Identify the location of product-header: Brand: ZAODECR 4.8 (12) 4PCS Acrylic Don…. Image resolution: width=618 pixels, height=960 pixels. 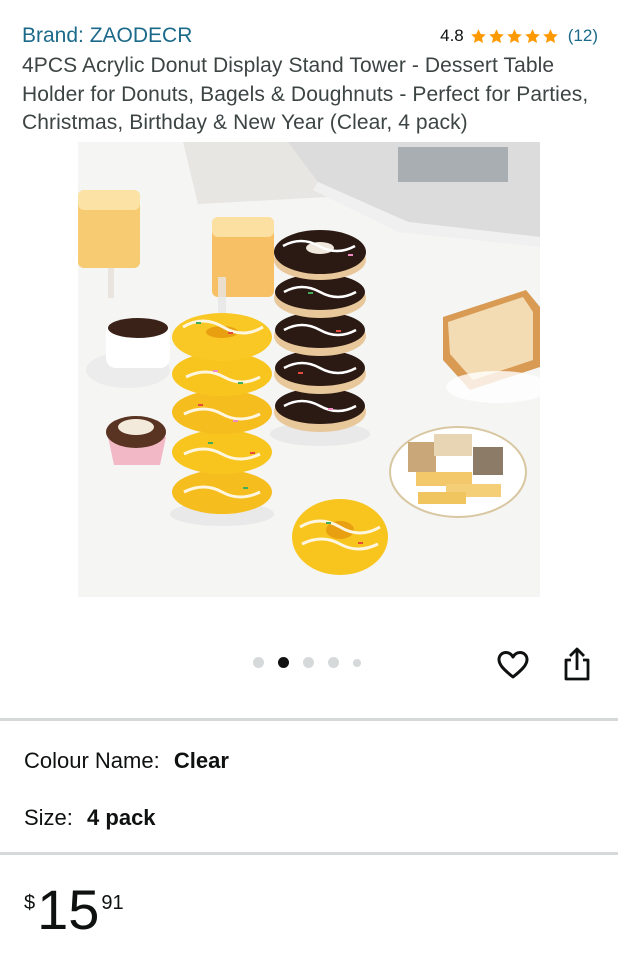
(310, 80).